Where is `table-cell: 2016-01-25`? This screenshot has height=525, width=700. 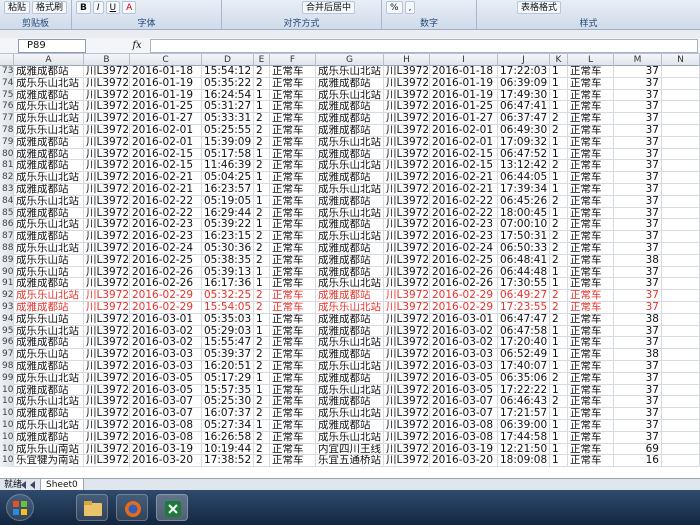
table-cell: 2016-01-25 is located at coordinates (166, 107).